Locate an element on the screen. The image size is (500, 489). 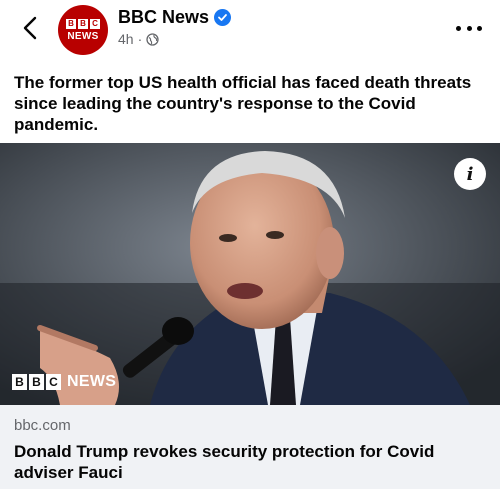
page-name: BBC News is located at coordinates (175, 17).